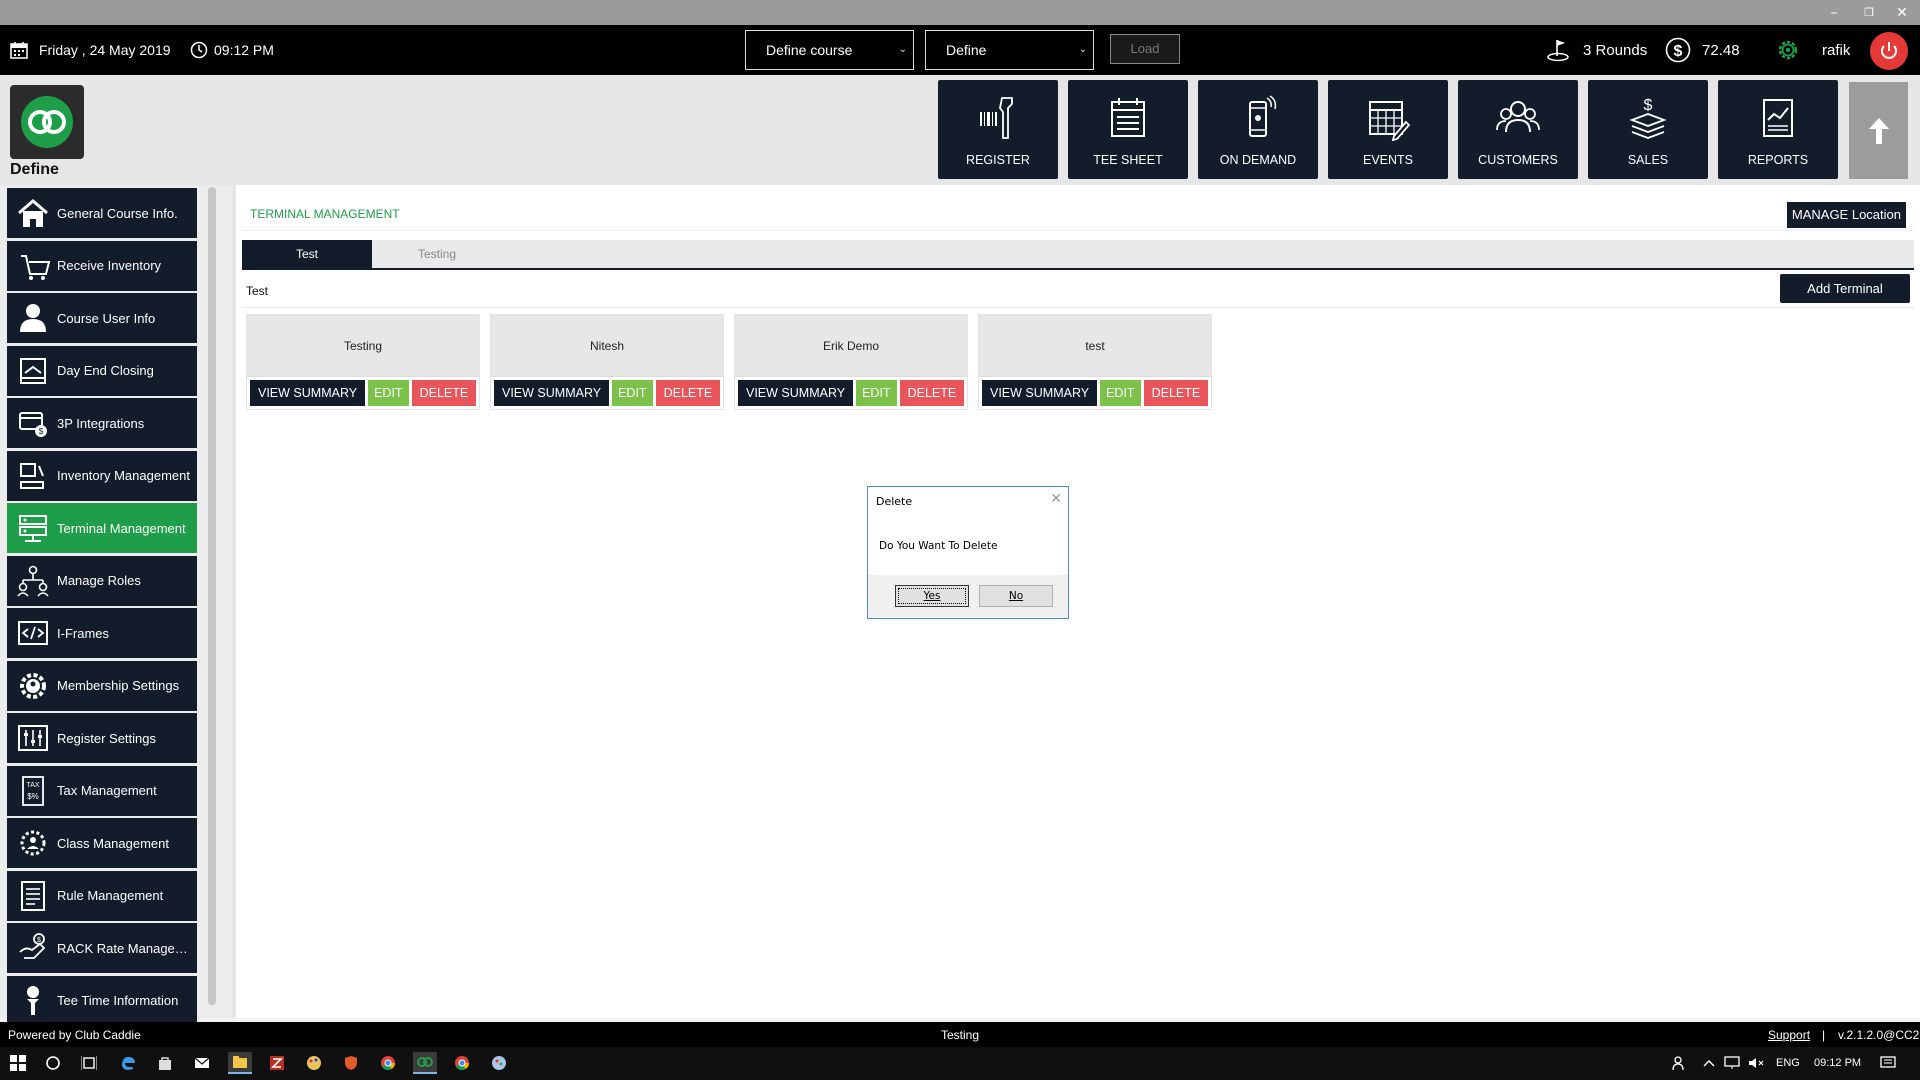 The height and width of the screenshot is (1080, 1920). I want to click on yes-button: Yes, so click(932, 596).